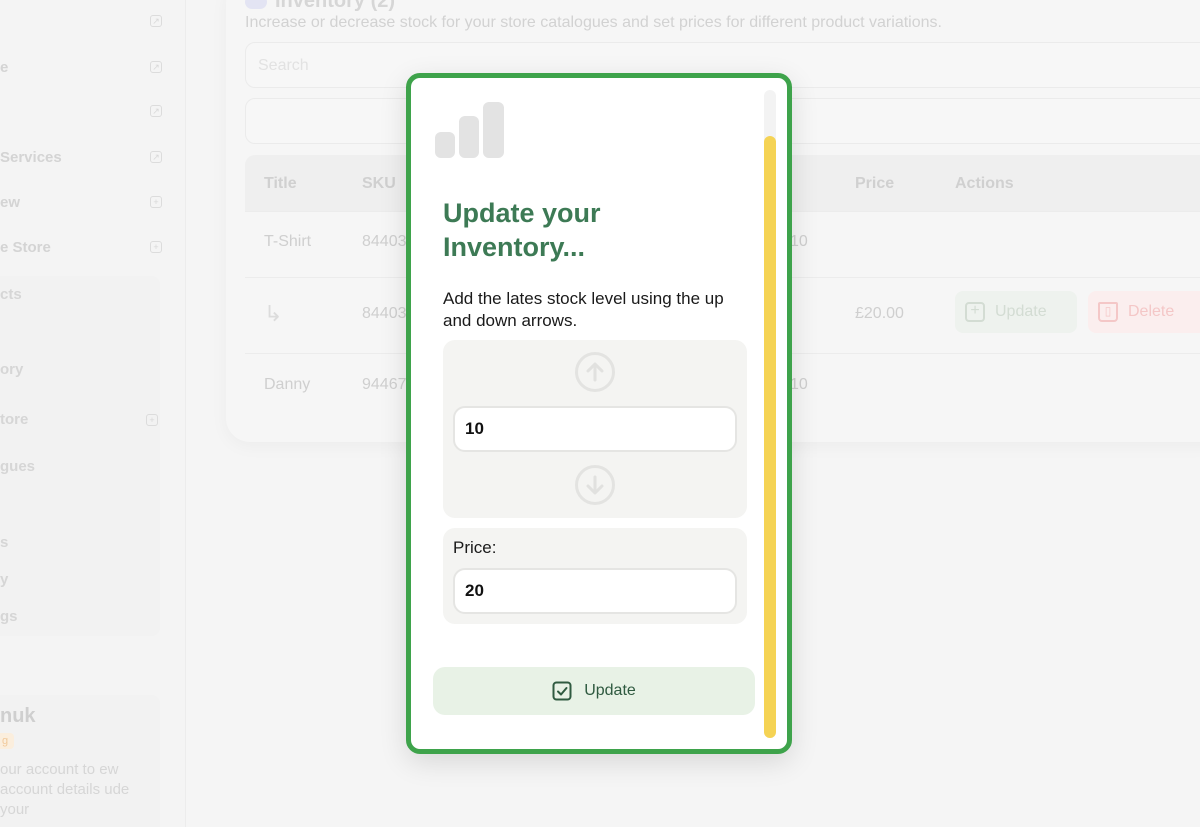  I want to click on sidebar-subitem-history: y, so click(4, 579).